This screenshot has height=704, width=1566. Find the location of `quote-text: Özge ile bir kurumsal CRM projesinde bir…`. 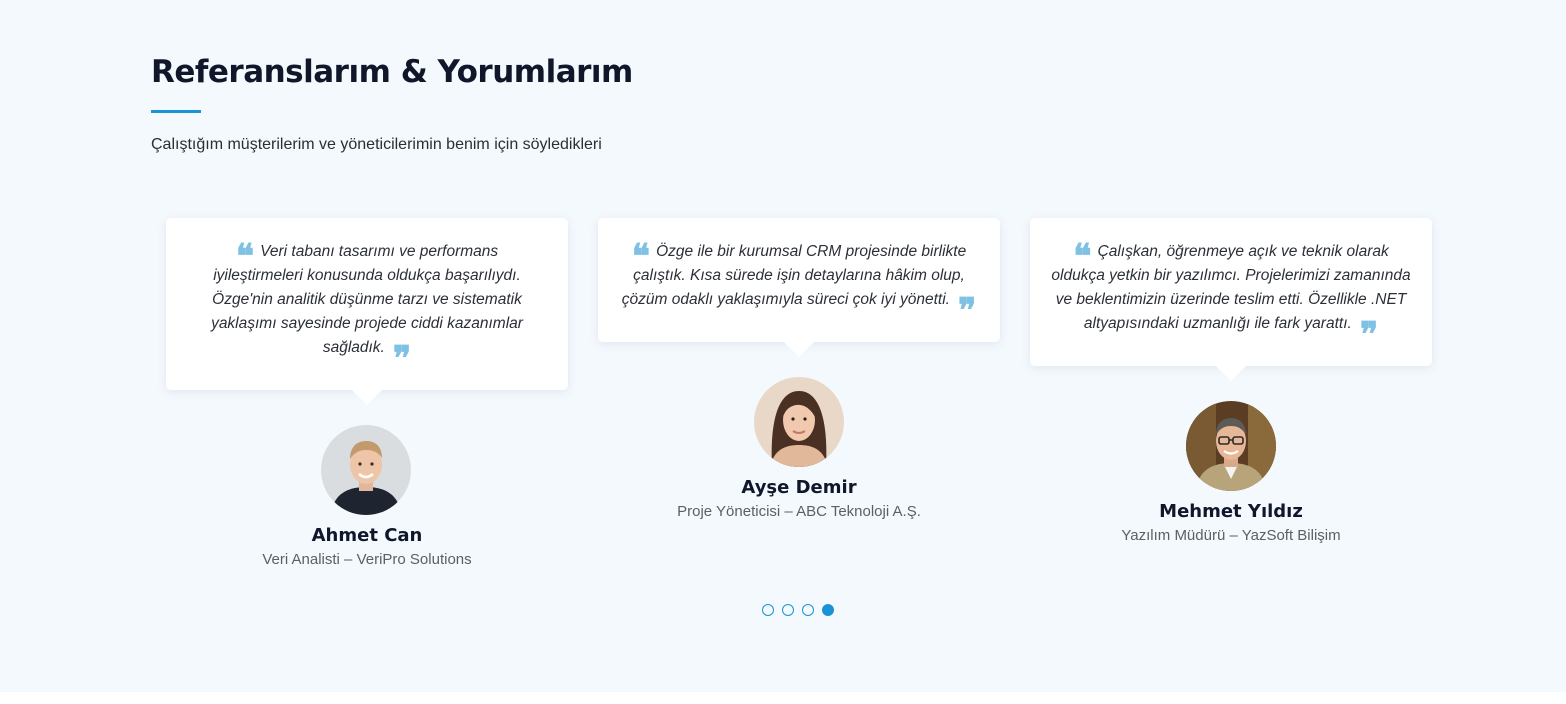

quote-text: Özge ile bir kurumsal CRM projesinde bir… is located at coordinates (794, 275).